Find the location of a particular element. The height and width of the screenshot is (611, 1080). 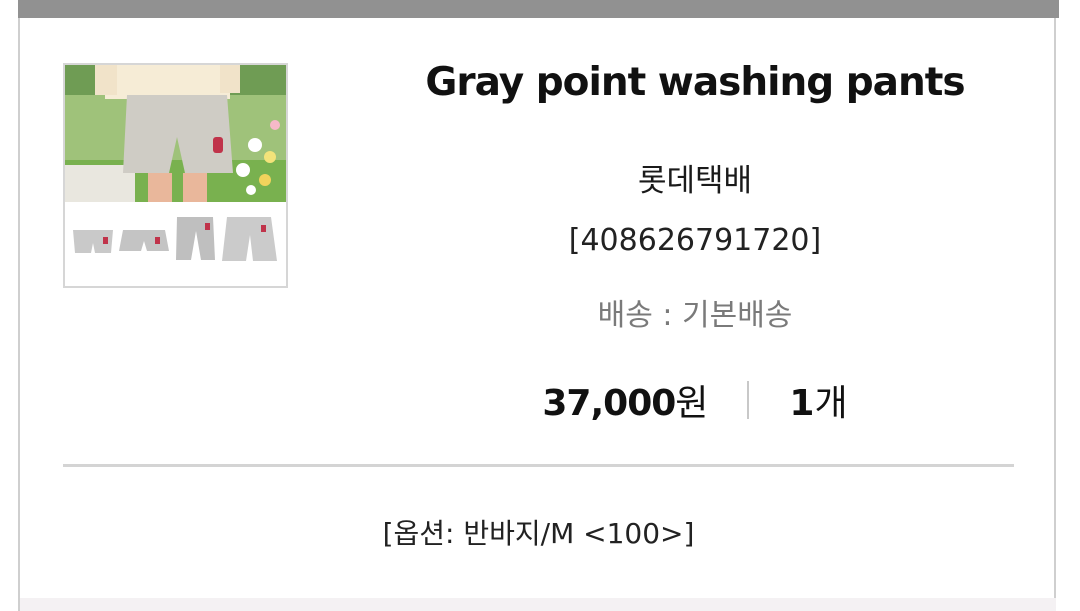

product-title: Gray point washing pants is located at coordinates (695, 82).